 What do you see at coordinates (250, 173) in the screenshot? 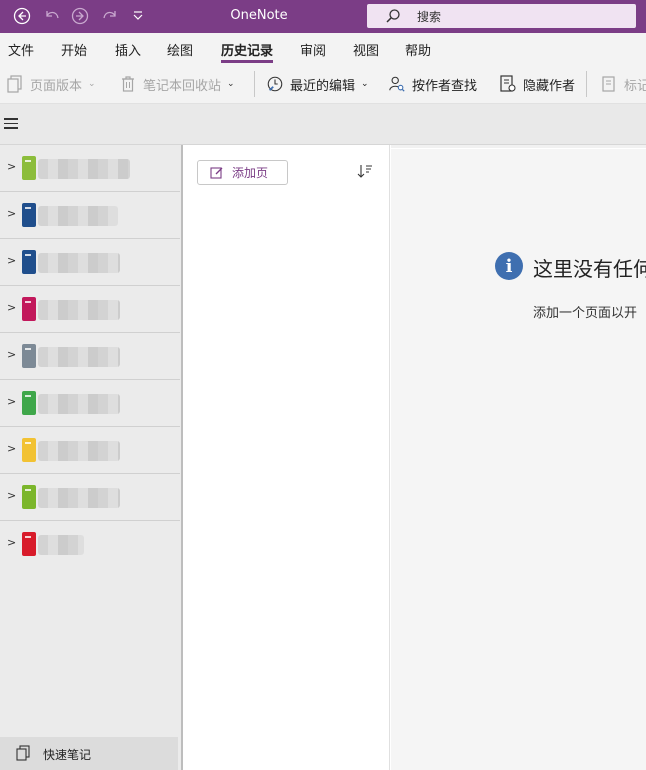
I see `add-page-label: 添加页` at bounding box center [250, 173].